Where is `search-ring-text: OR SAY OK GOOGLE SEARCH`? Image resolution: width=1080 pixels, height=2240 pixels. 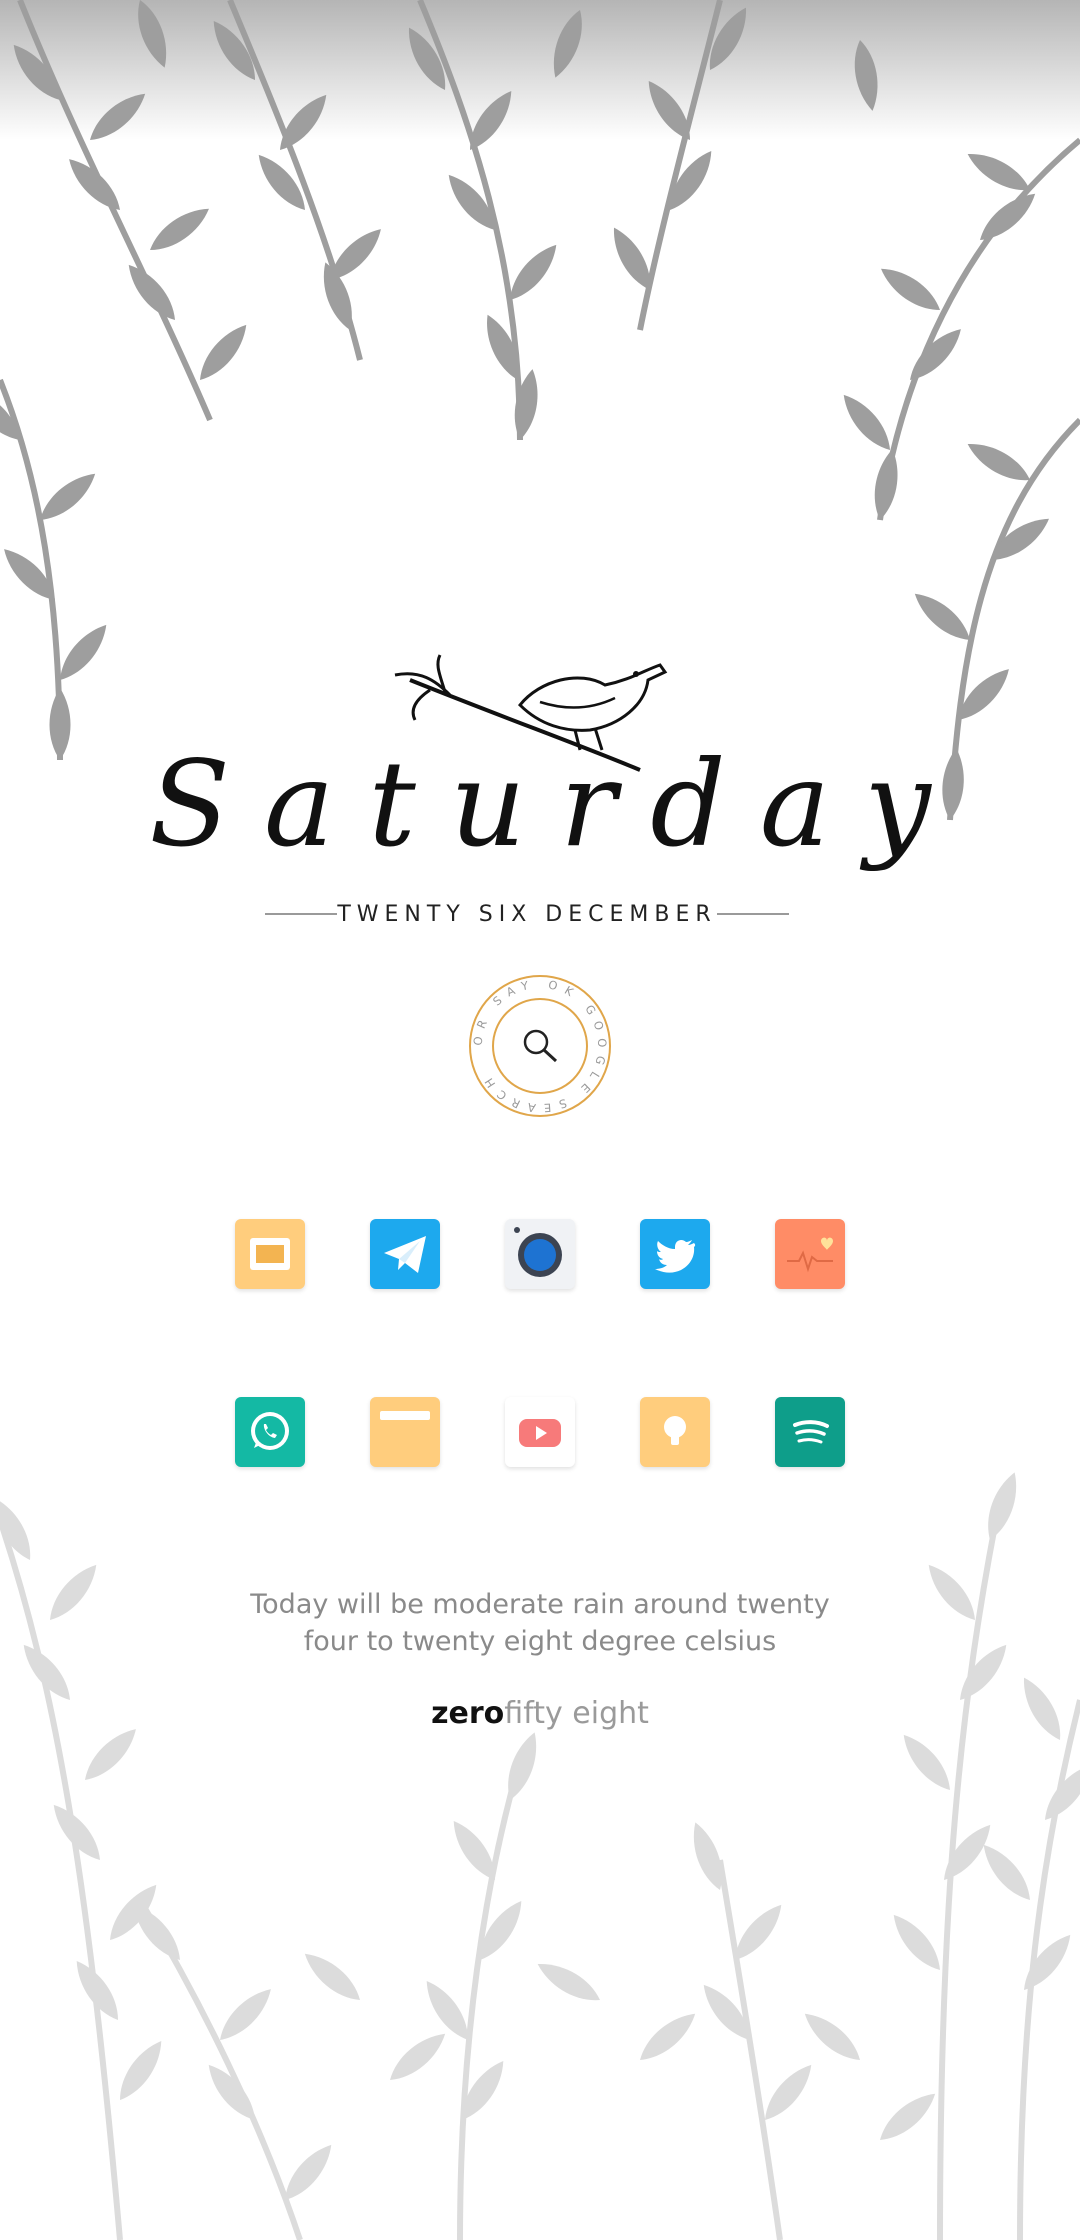
search-ring-text: OR SAY OK GOOGLE SEARCH is located at coordinates (536, 1046).